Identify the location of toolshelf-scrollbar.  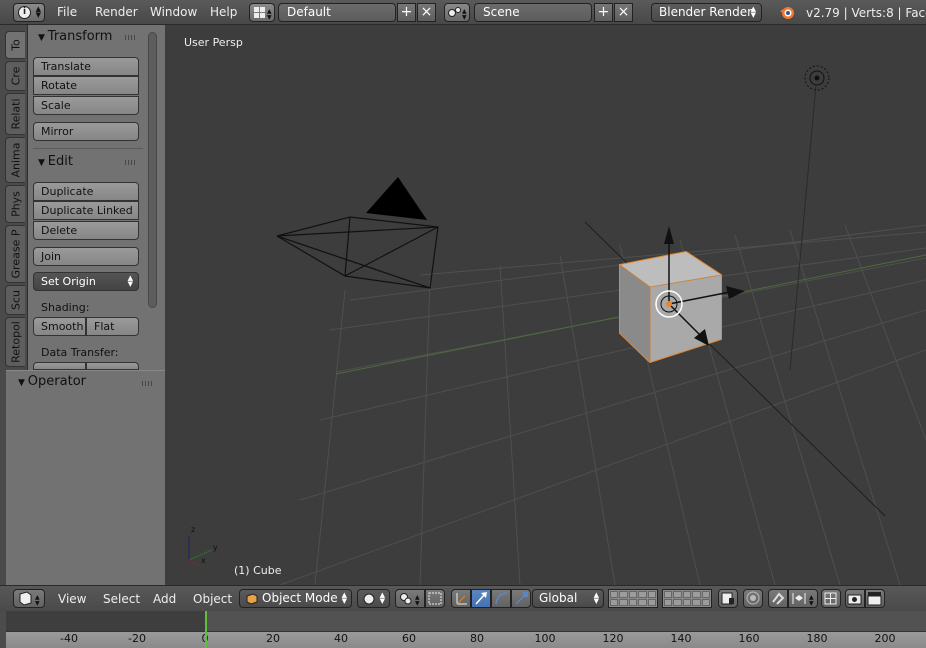
(152, 170).